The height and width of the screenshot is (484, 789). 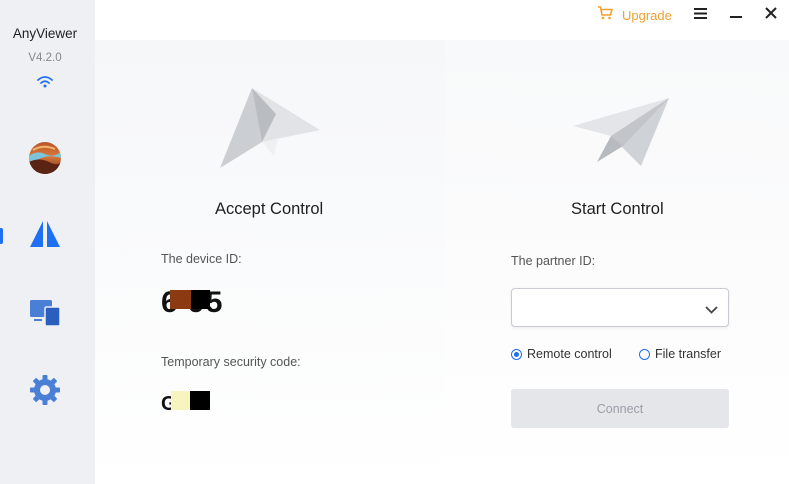 I want to click on nav-avatar, so click(x=45, y=158).